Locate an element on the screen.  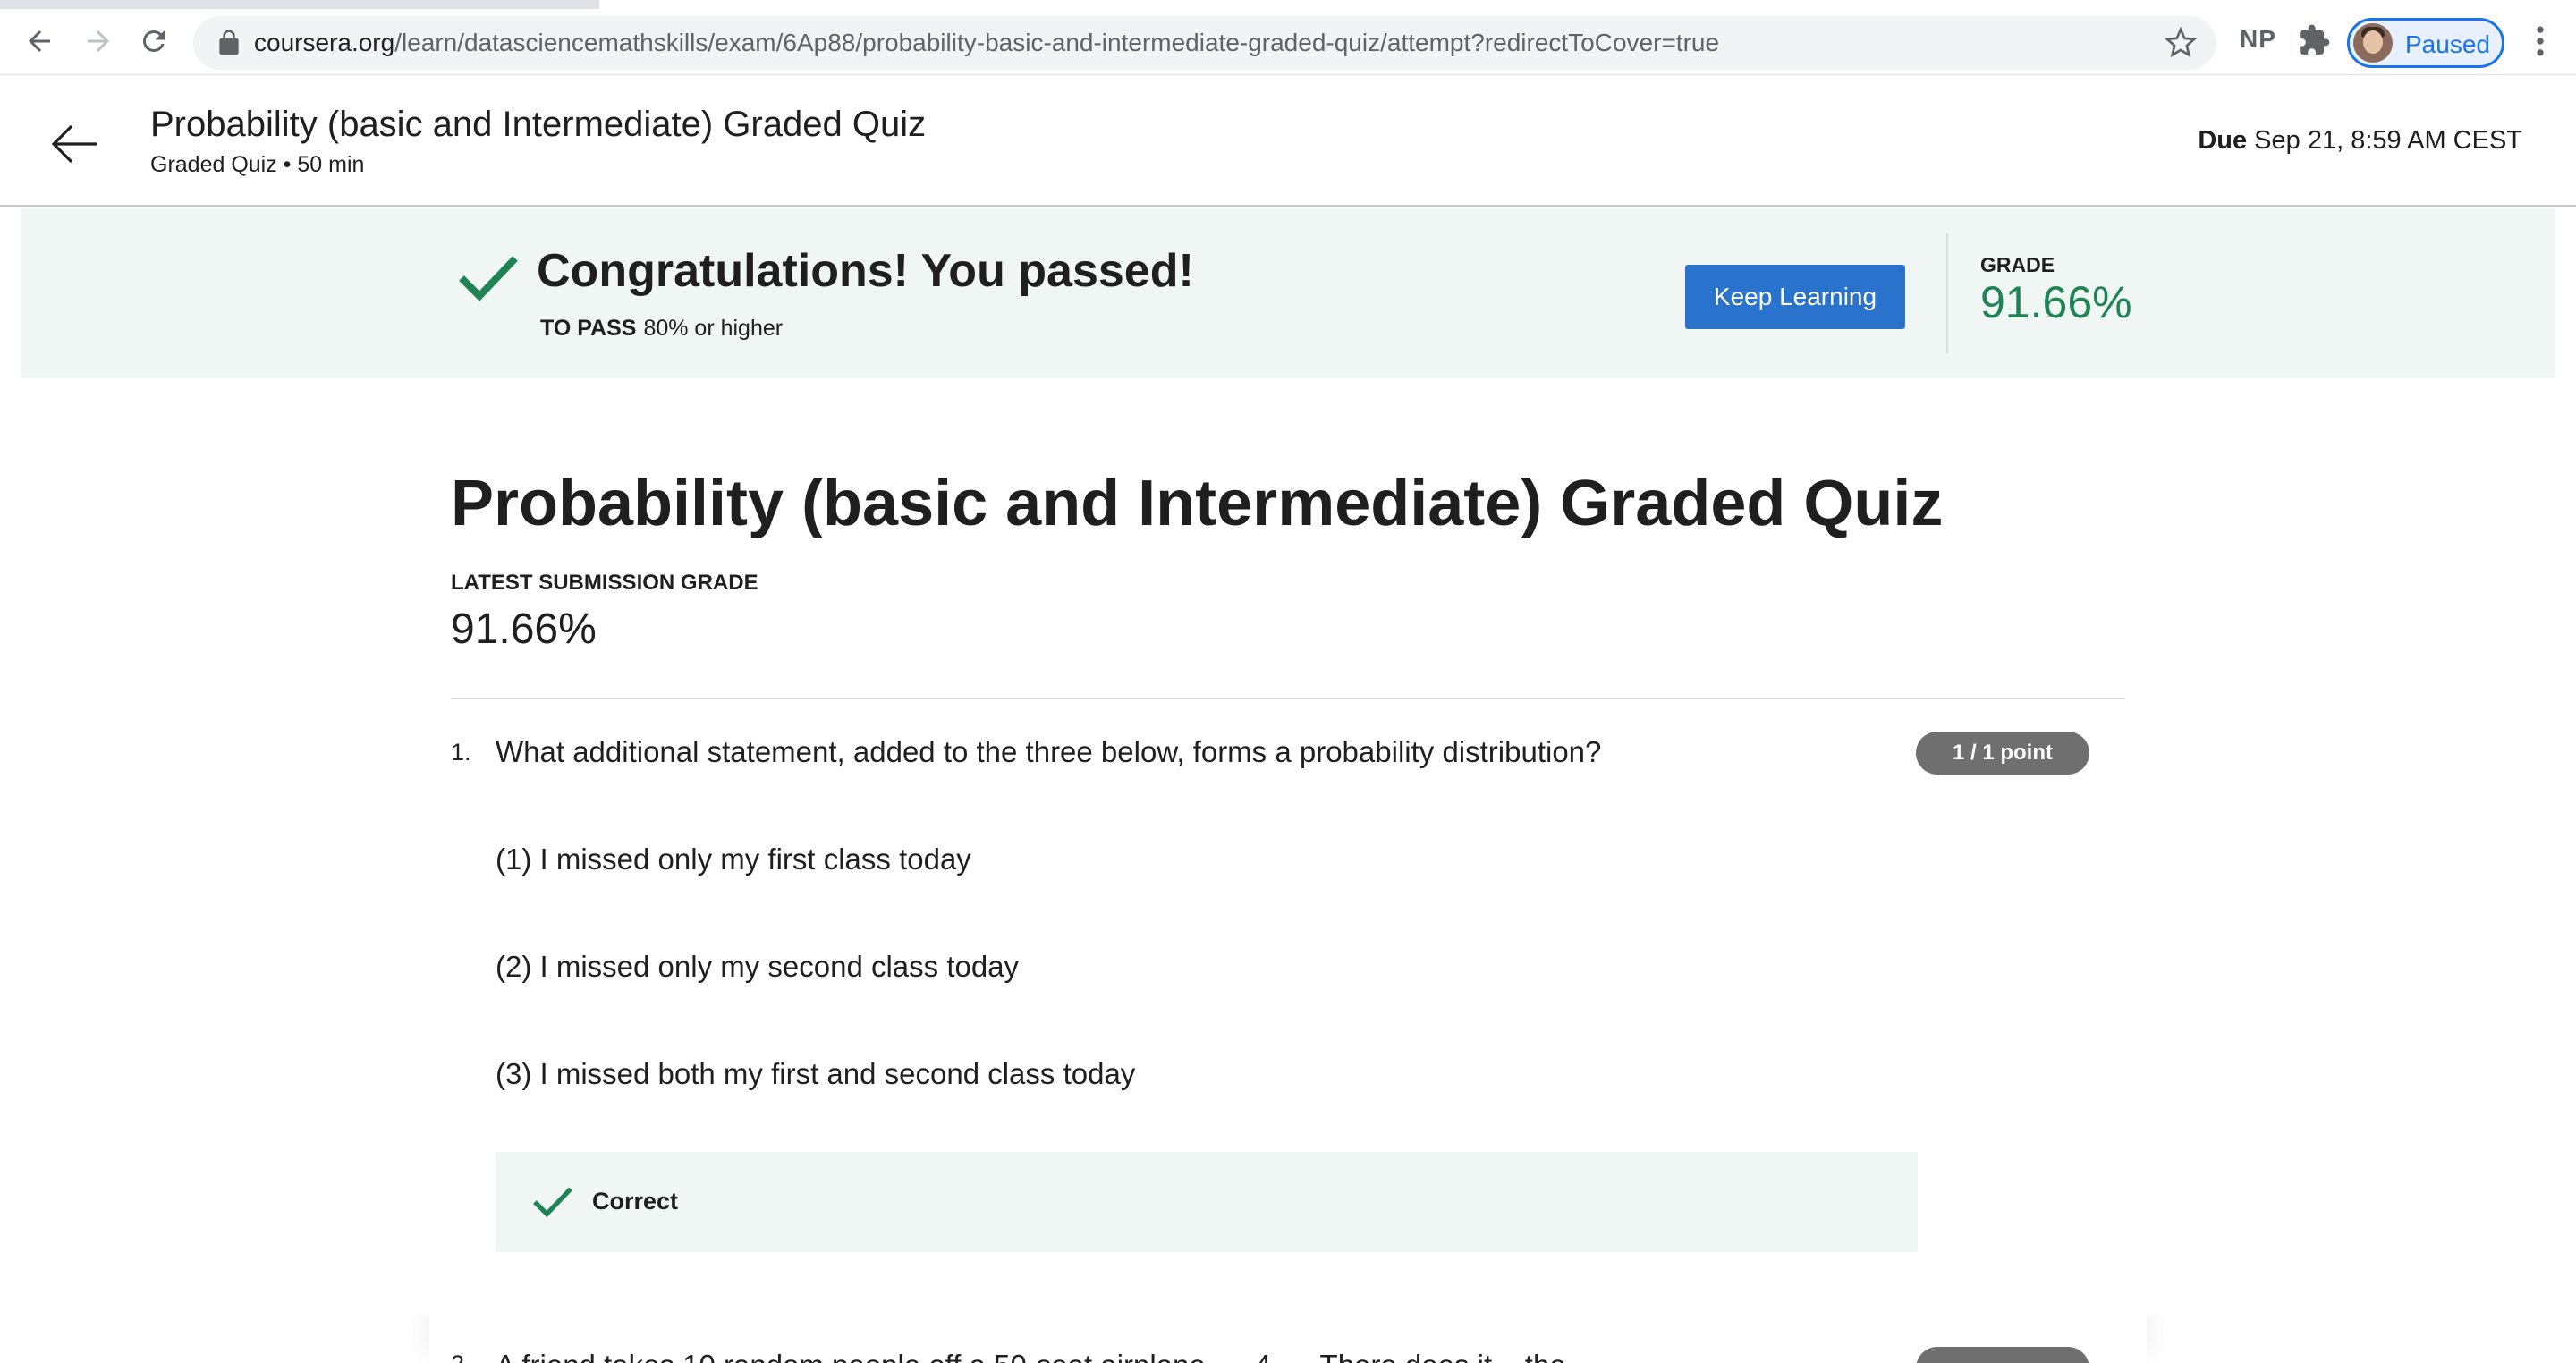
profile-label: Paused is located at coordinates (2447, 44).